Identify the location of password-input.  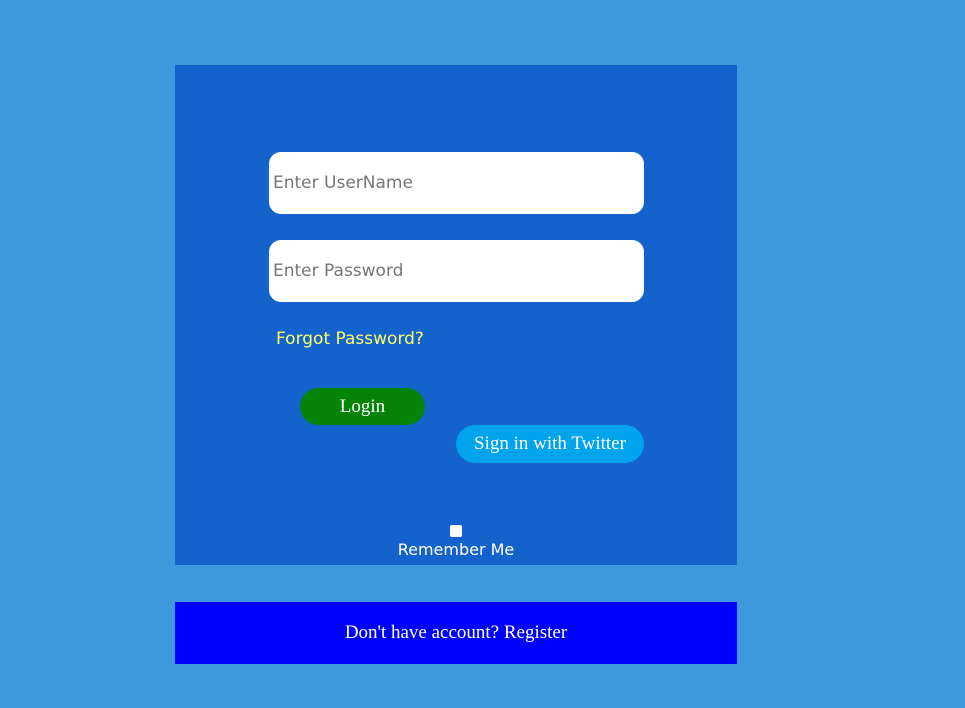
(456, 271).